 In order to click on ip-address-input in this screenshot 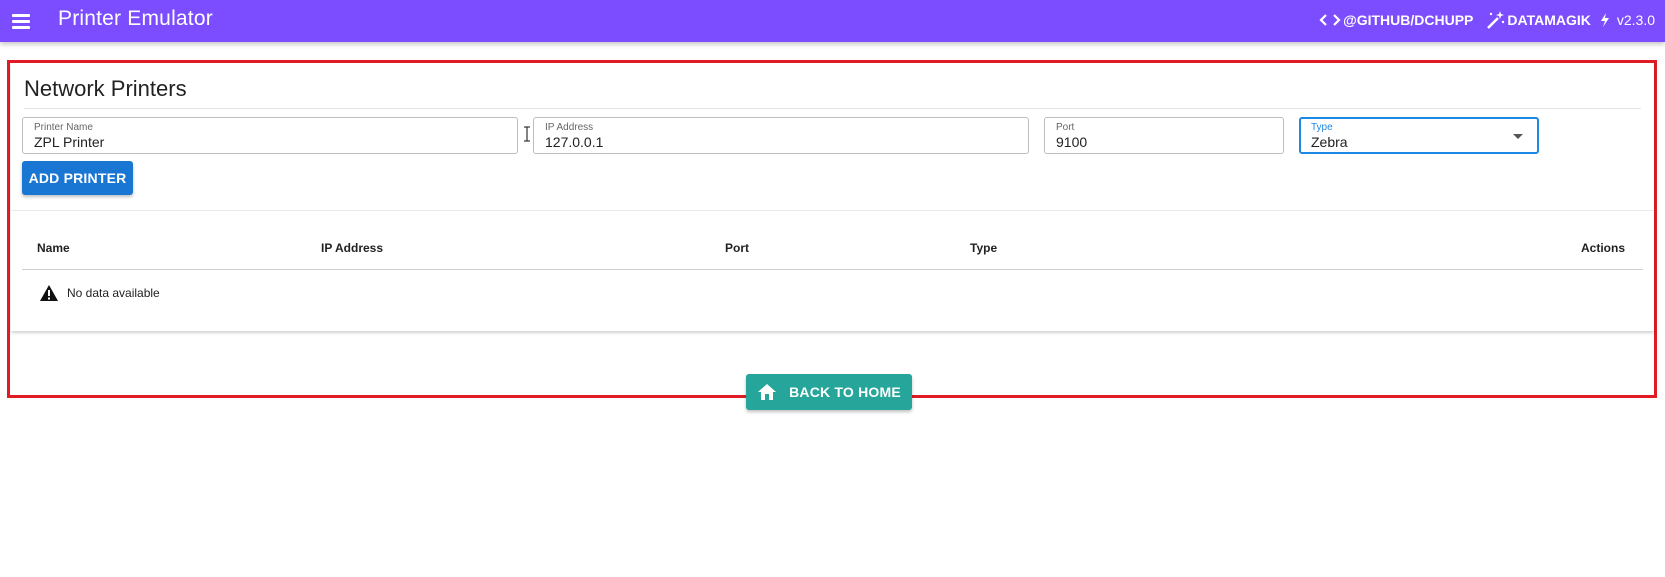, I will do `click(755, 142)`.